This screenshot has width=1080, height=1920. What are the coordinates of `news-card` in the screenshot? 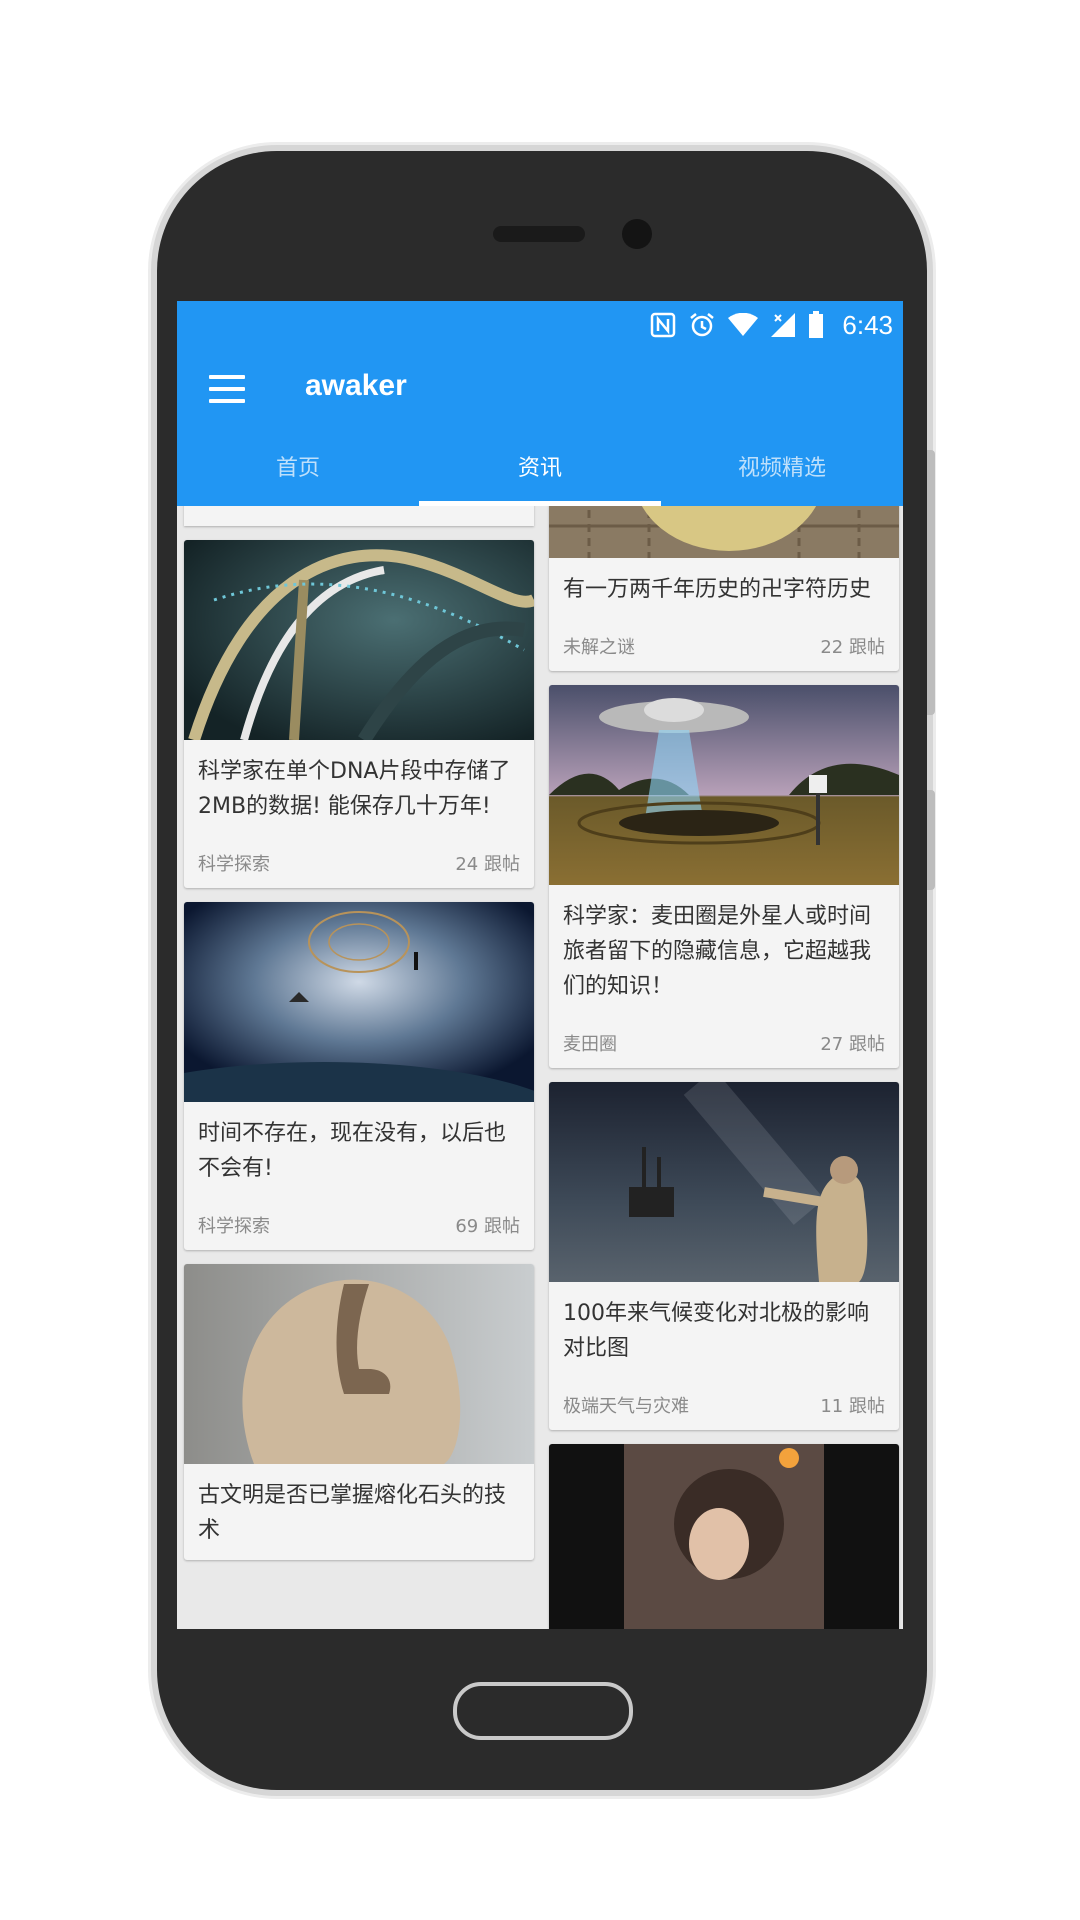 It's located at (724, 1536).